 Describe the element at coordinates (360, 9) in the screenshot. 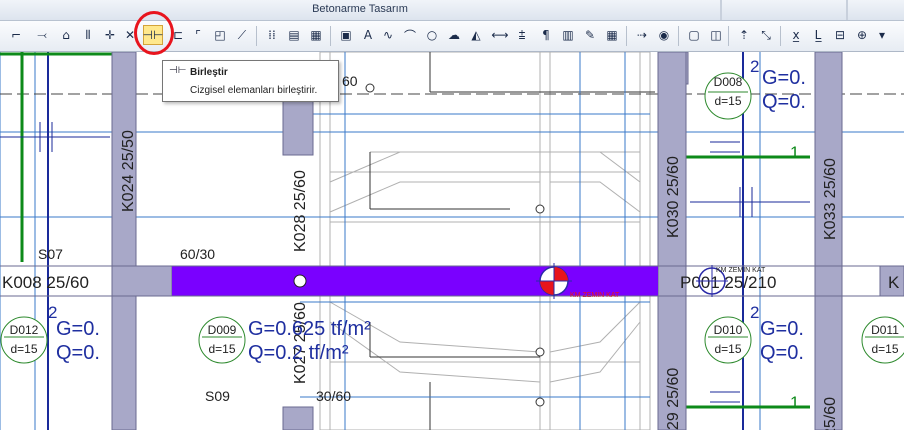

I see `window-title: Betonarme Tasarım` at that location.